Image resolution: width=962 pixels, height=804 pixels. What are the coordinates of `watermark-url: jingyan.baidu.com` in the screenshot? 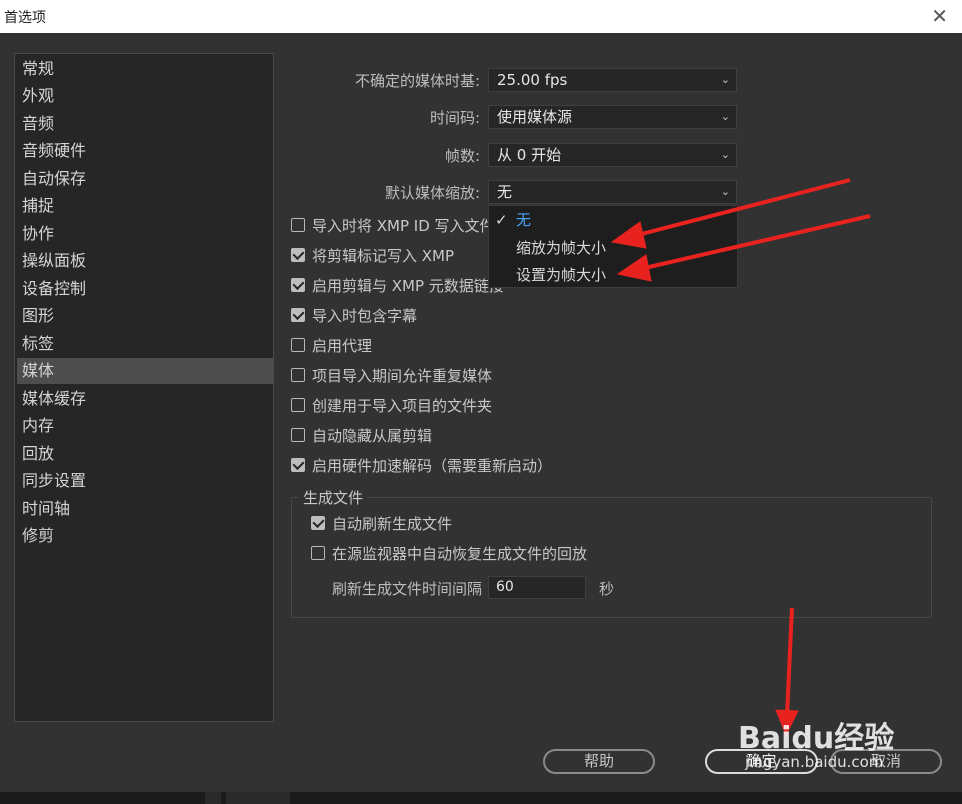 It's located at (814, 762).